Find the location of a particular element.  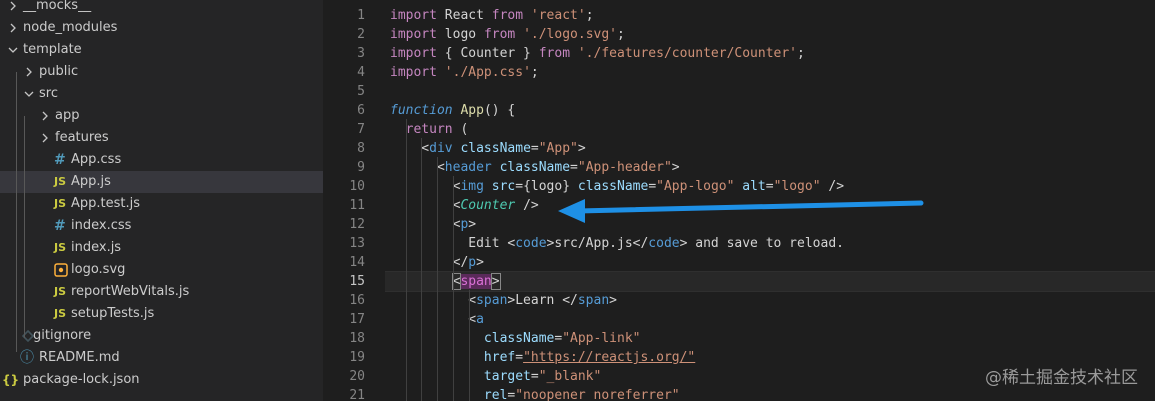

explorer-item-node-modules: node_modules is located at coordinates (161, 28).